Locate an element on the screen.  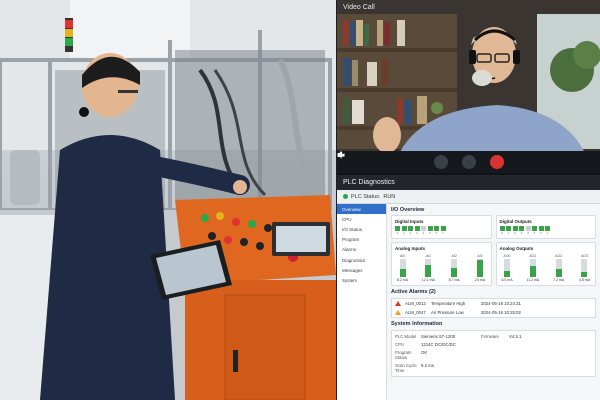
analog-outputs-channels: AO0 6.0 mA AO1 11.2 mA AO2 7.2 mA AO3 4.8 mA is located at coordinates (546, 267).